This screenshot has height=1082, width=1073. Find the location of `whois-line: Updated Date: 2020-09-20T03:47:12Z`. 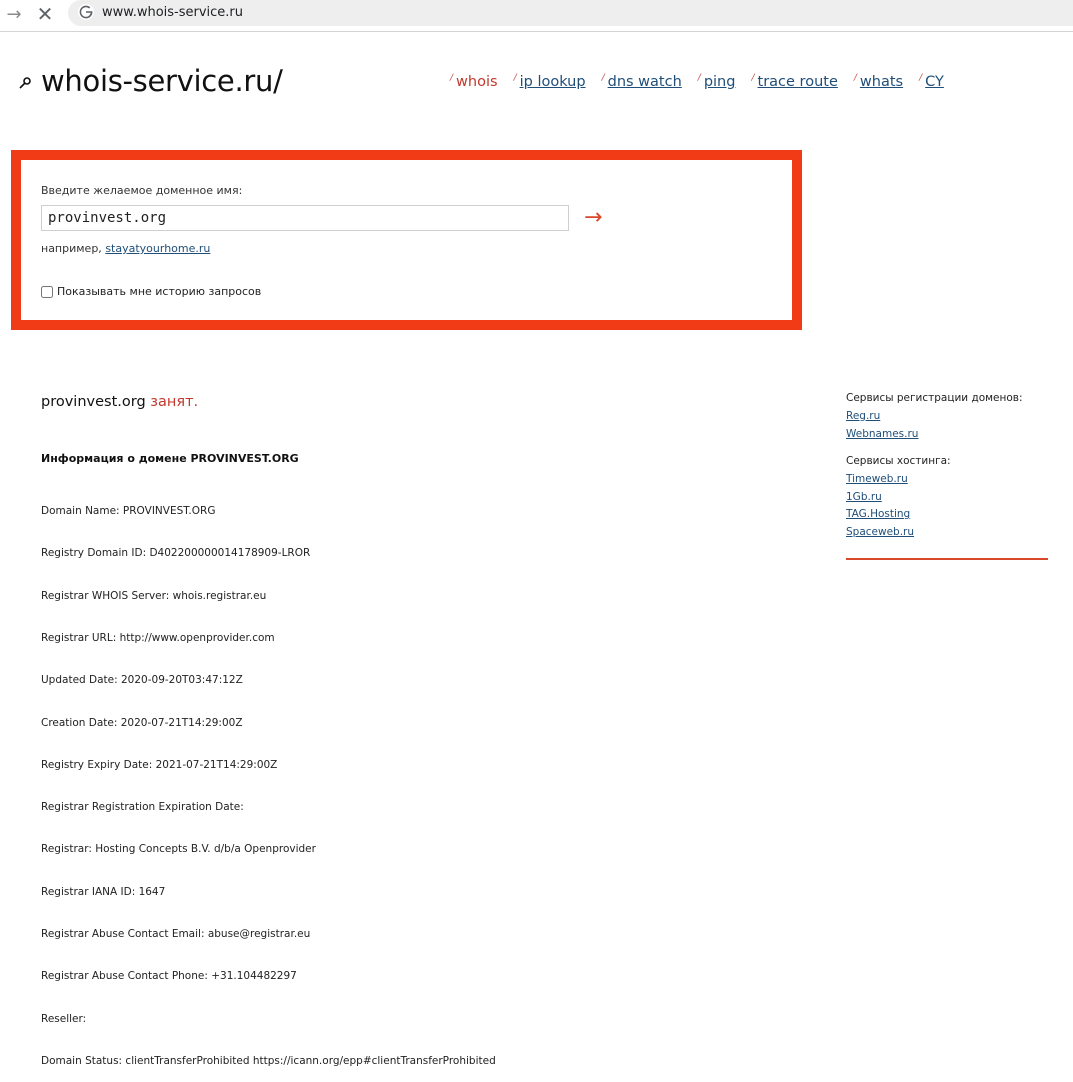

whois-line: Updated Date: 2020-09-20T03:47:12Z is located at coordinates (142, 680).